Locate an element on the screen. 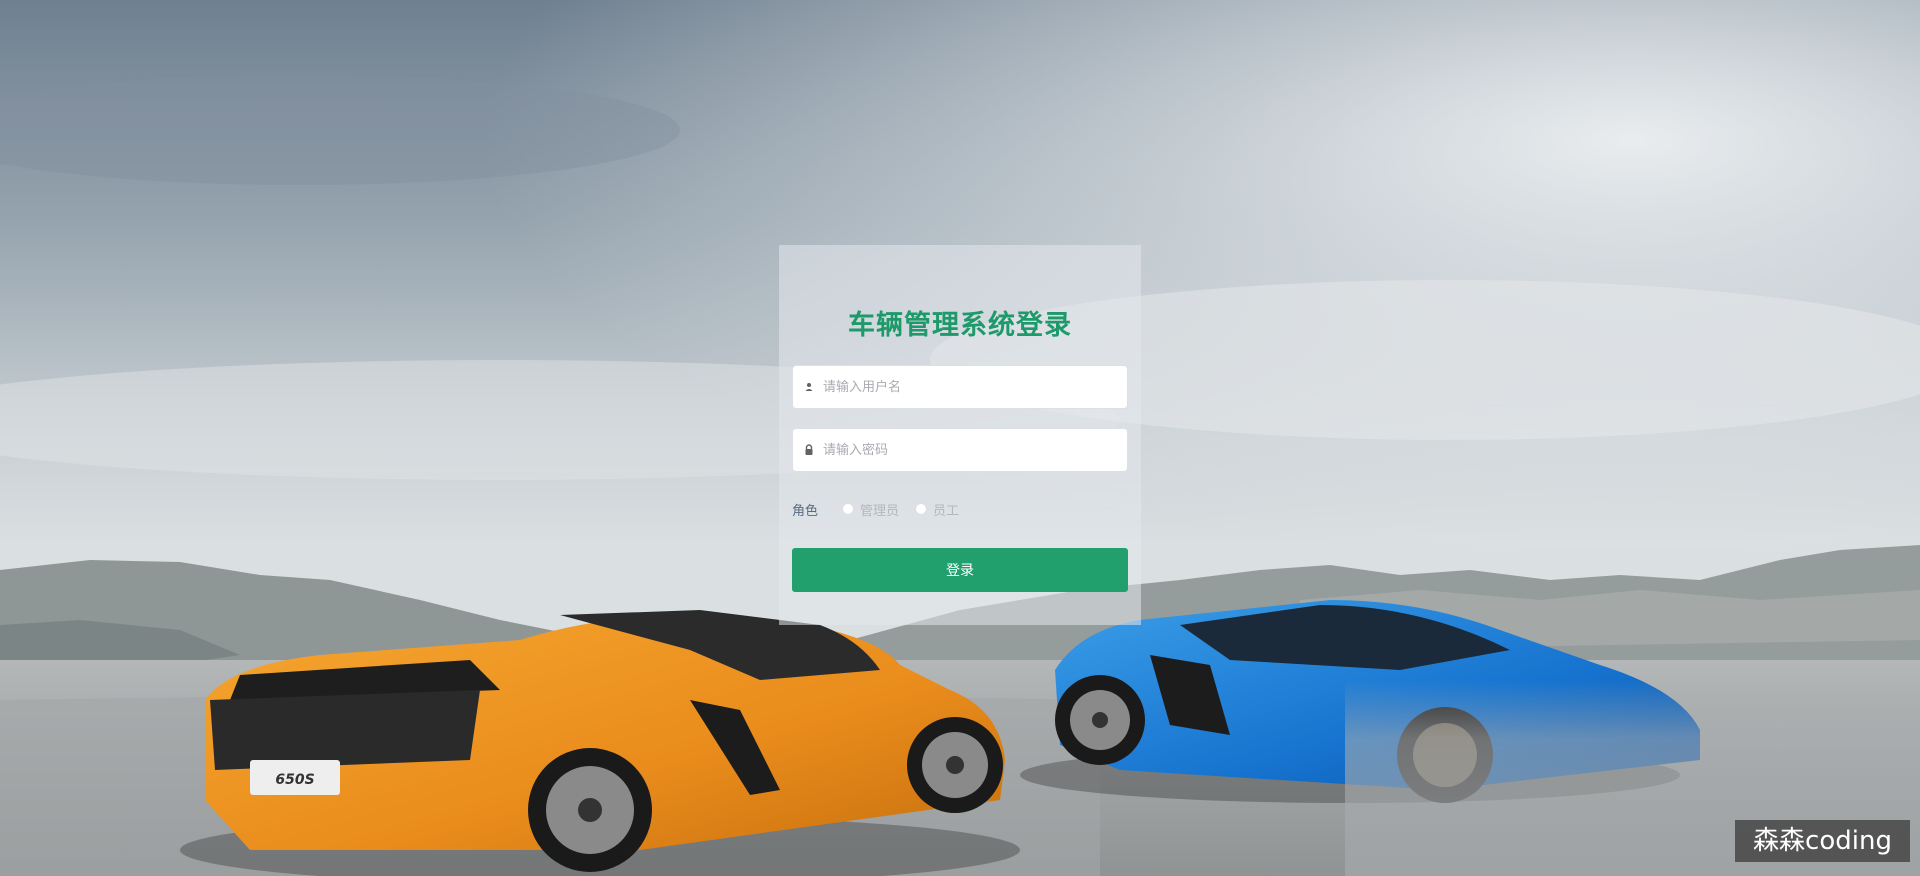 The image size is (1920, 876). role-radio-admin: 管理员 is located at coordinates (870, 509).